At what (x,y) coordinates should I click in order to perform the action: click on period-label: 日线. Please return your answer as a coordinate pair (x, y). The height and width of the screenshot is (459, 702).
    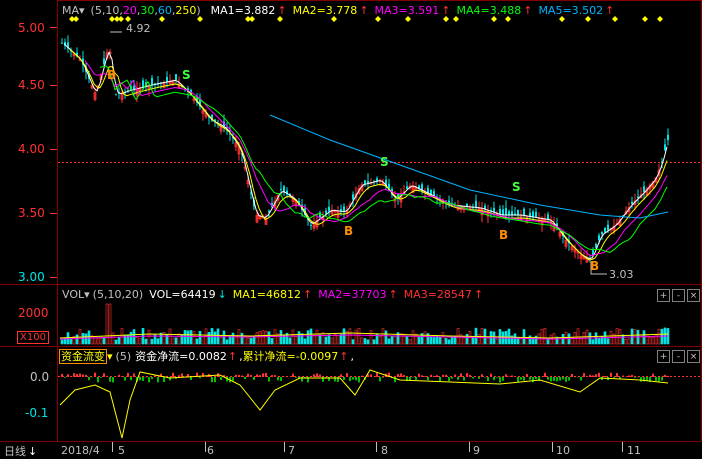
    Looking at the image, I should click on (15, 451).